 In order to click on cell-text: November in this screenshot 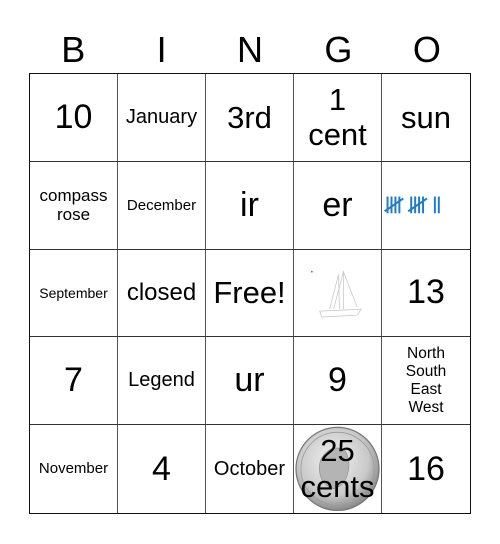, I will do `click(73, 469)`.